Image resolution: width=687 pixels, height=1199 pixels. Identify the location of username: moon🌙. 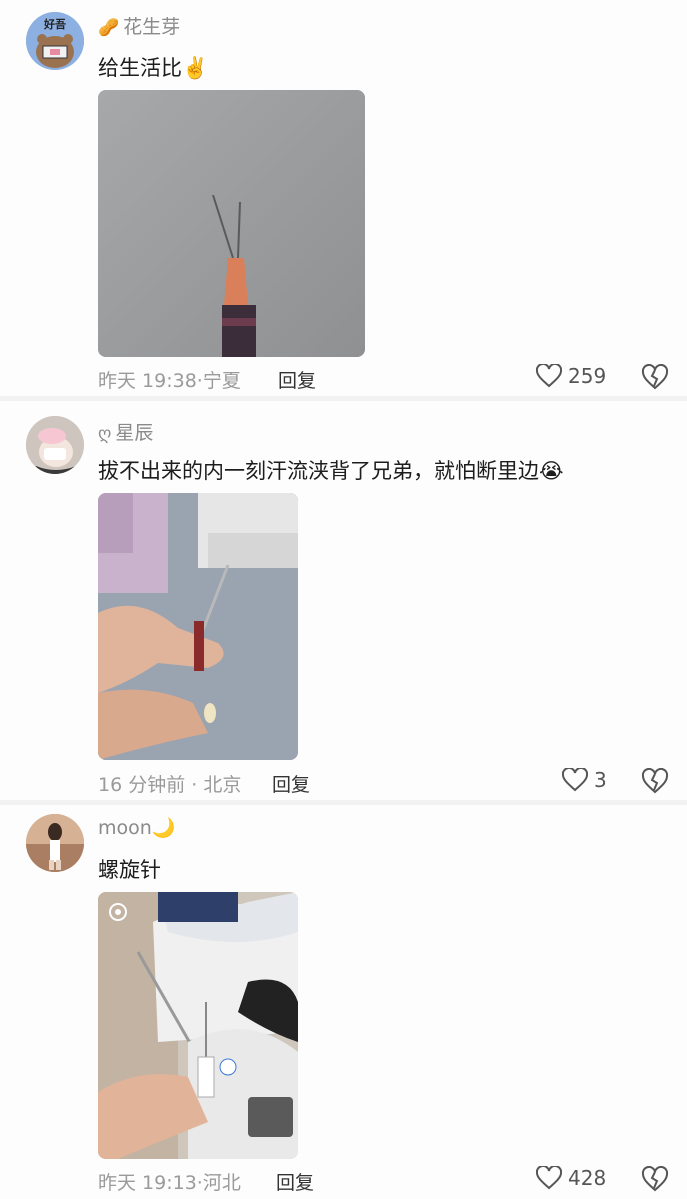
(136, 827).